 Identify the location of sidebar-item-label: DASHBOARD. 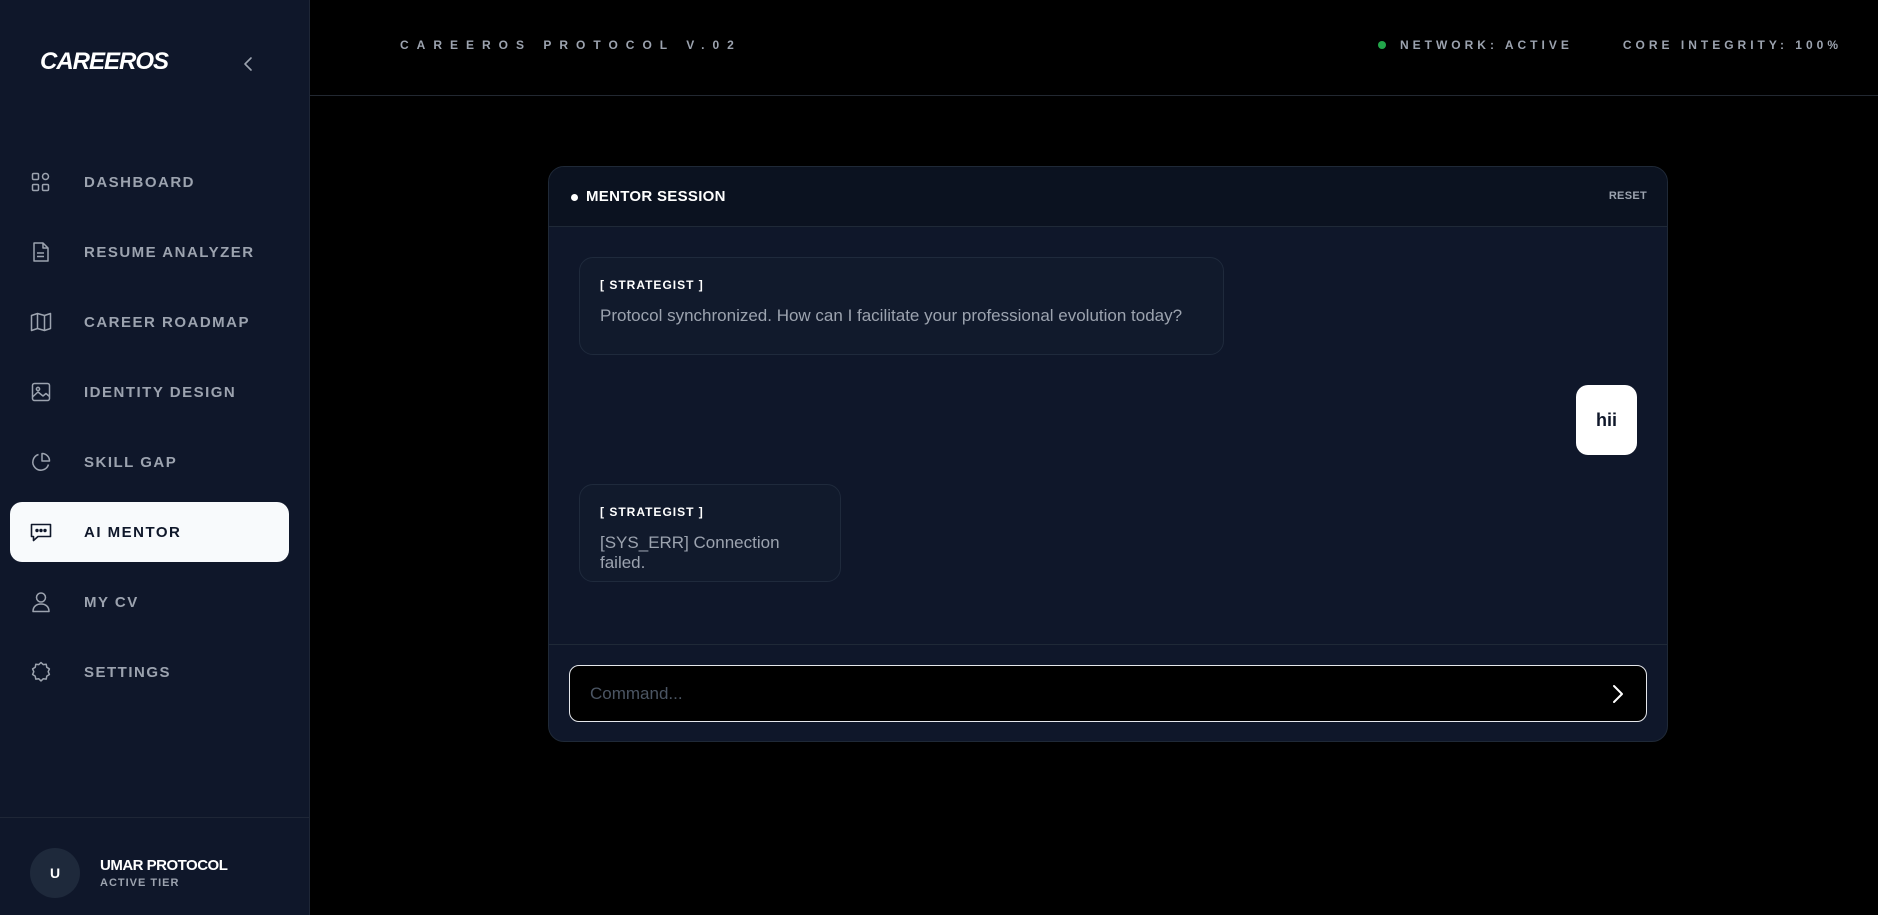
(139, 182).